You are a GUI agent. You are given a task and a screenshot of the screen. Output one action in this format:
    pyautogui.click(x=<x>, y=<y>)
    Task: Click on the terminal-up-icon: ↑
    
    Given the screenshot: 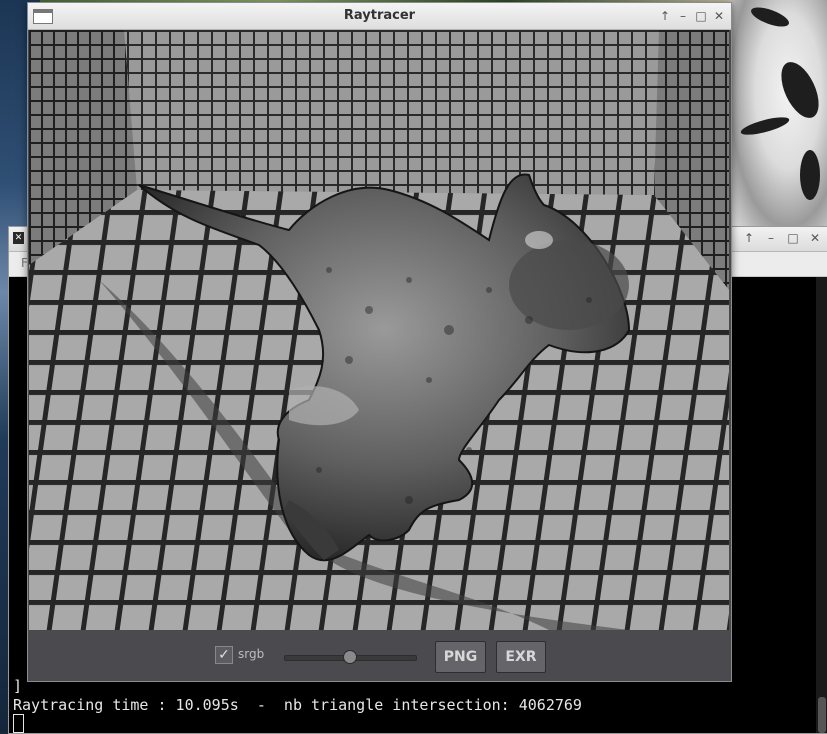 What is the action you would take?
    pyautogui.click(x=749, y=238)
    